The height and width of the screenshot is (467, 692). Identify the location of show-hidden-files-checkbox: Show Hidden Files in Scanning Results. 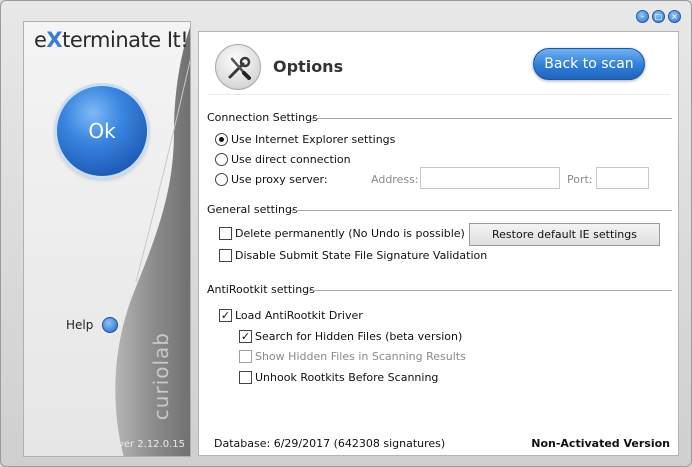
(352, 356).